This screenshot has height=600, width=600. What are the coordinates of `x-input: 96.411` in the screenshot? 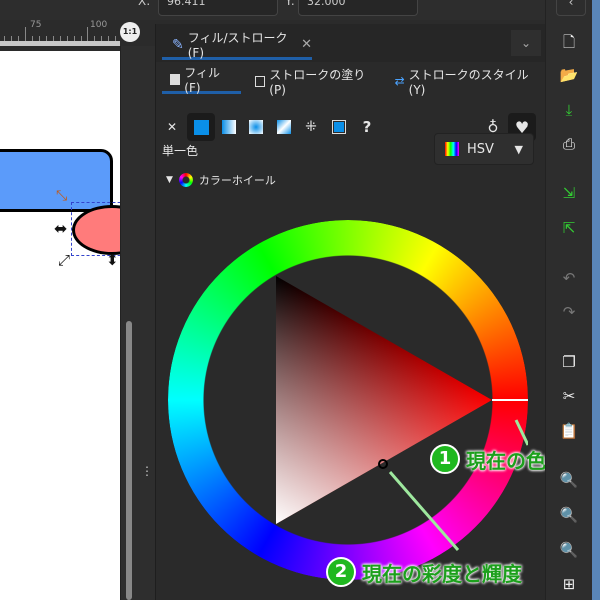 It's located at (218, 8).